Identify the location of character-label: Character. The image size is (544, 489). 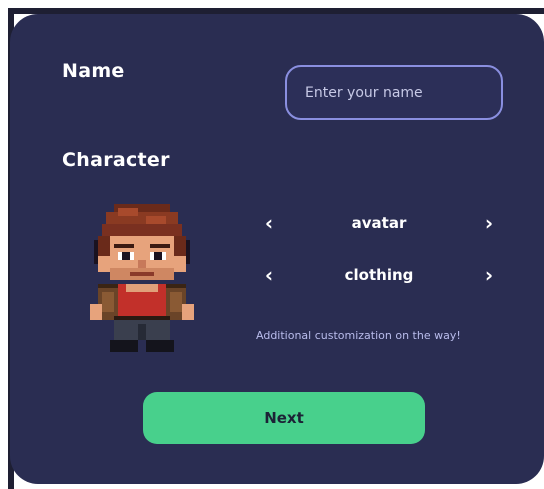
(116, 160).